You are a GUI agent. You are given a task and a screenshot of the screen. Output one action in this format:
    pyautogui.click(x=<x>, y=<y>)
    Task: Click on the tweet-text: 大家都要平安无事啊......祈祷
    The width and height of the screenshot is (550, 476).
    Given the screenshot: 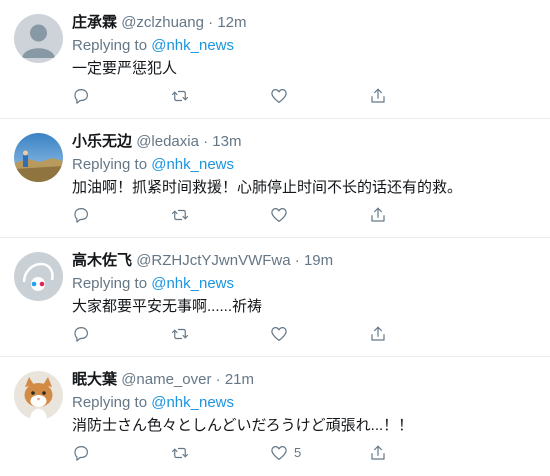 What is the action you would take?
    pyautogui.click(x=167, y=306)
    